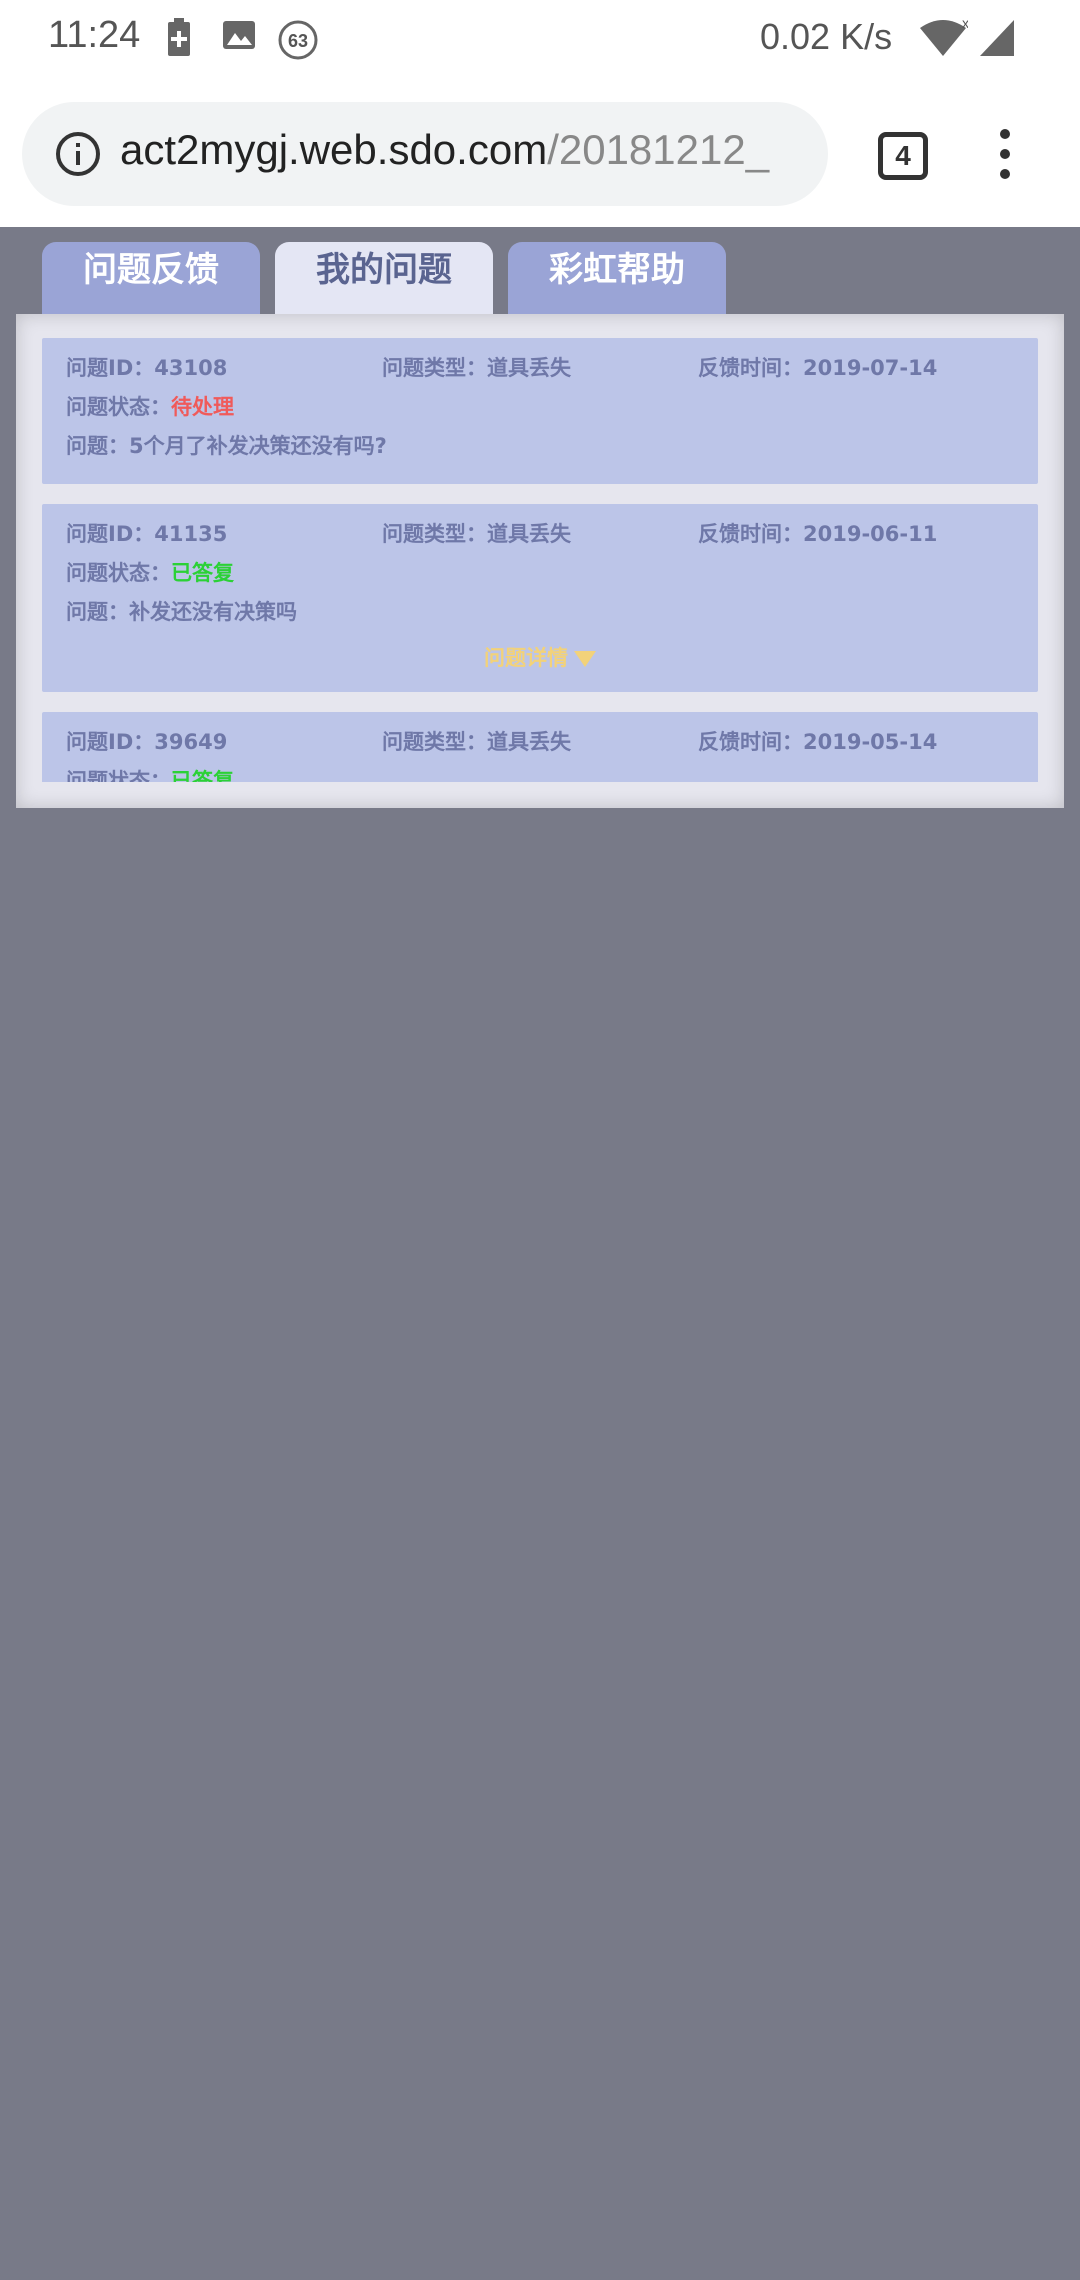 This screenshot has height=2280, width=1080. Describe the element at coordinates (384, 278) in the screenshot. I see `tab-my-issues: 我的问题` at that location.